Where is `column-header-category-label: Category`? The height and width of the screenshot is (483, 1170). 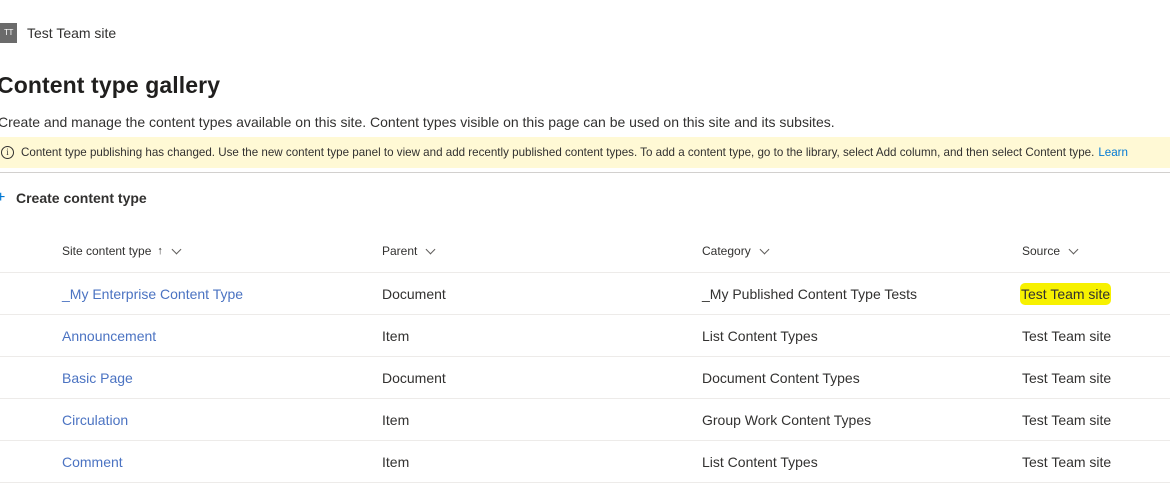 column-header-category-label: Category is located at coordinates (726, 251).